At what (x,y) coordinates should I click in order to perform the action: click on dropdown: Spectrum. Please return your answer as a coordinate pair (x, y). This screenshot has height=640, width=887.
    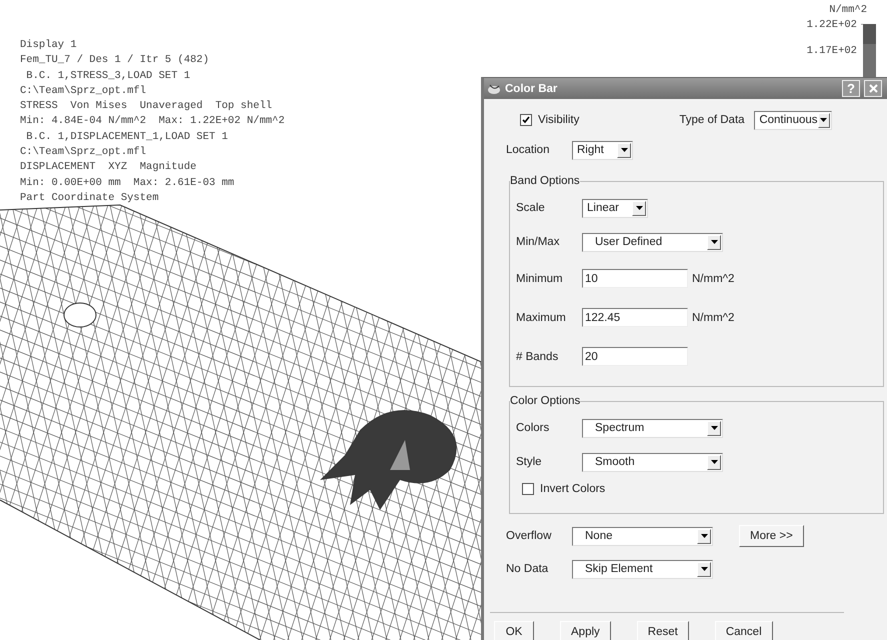
    Looking at the image, I should click on (652, 428).